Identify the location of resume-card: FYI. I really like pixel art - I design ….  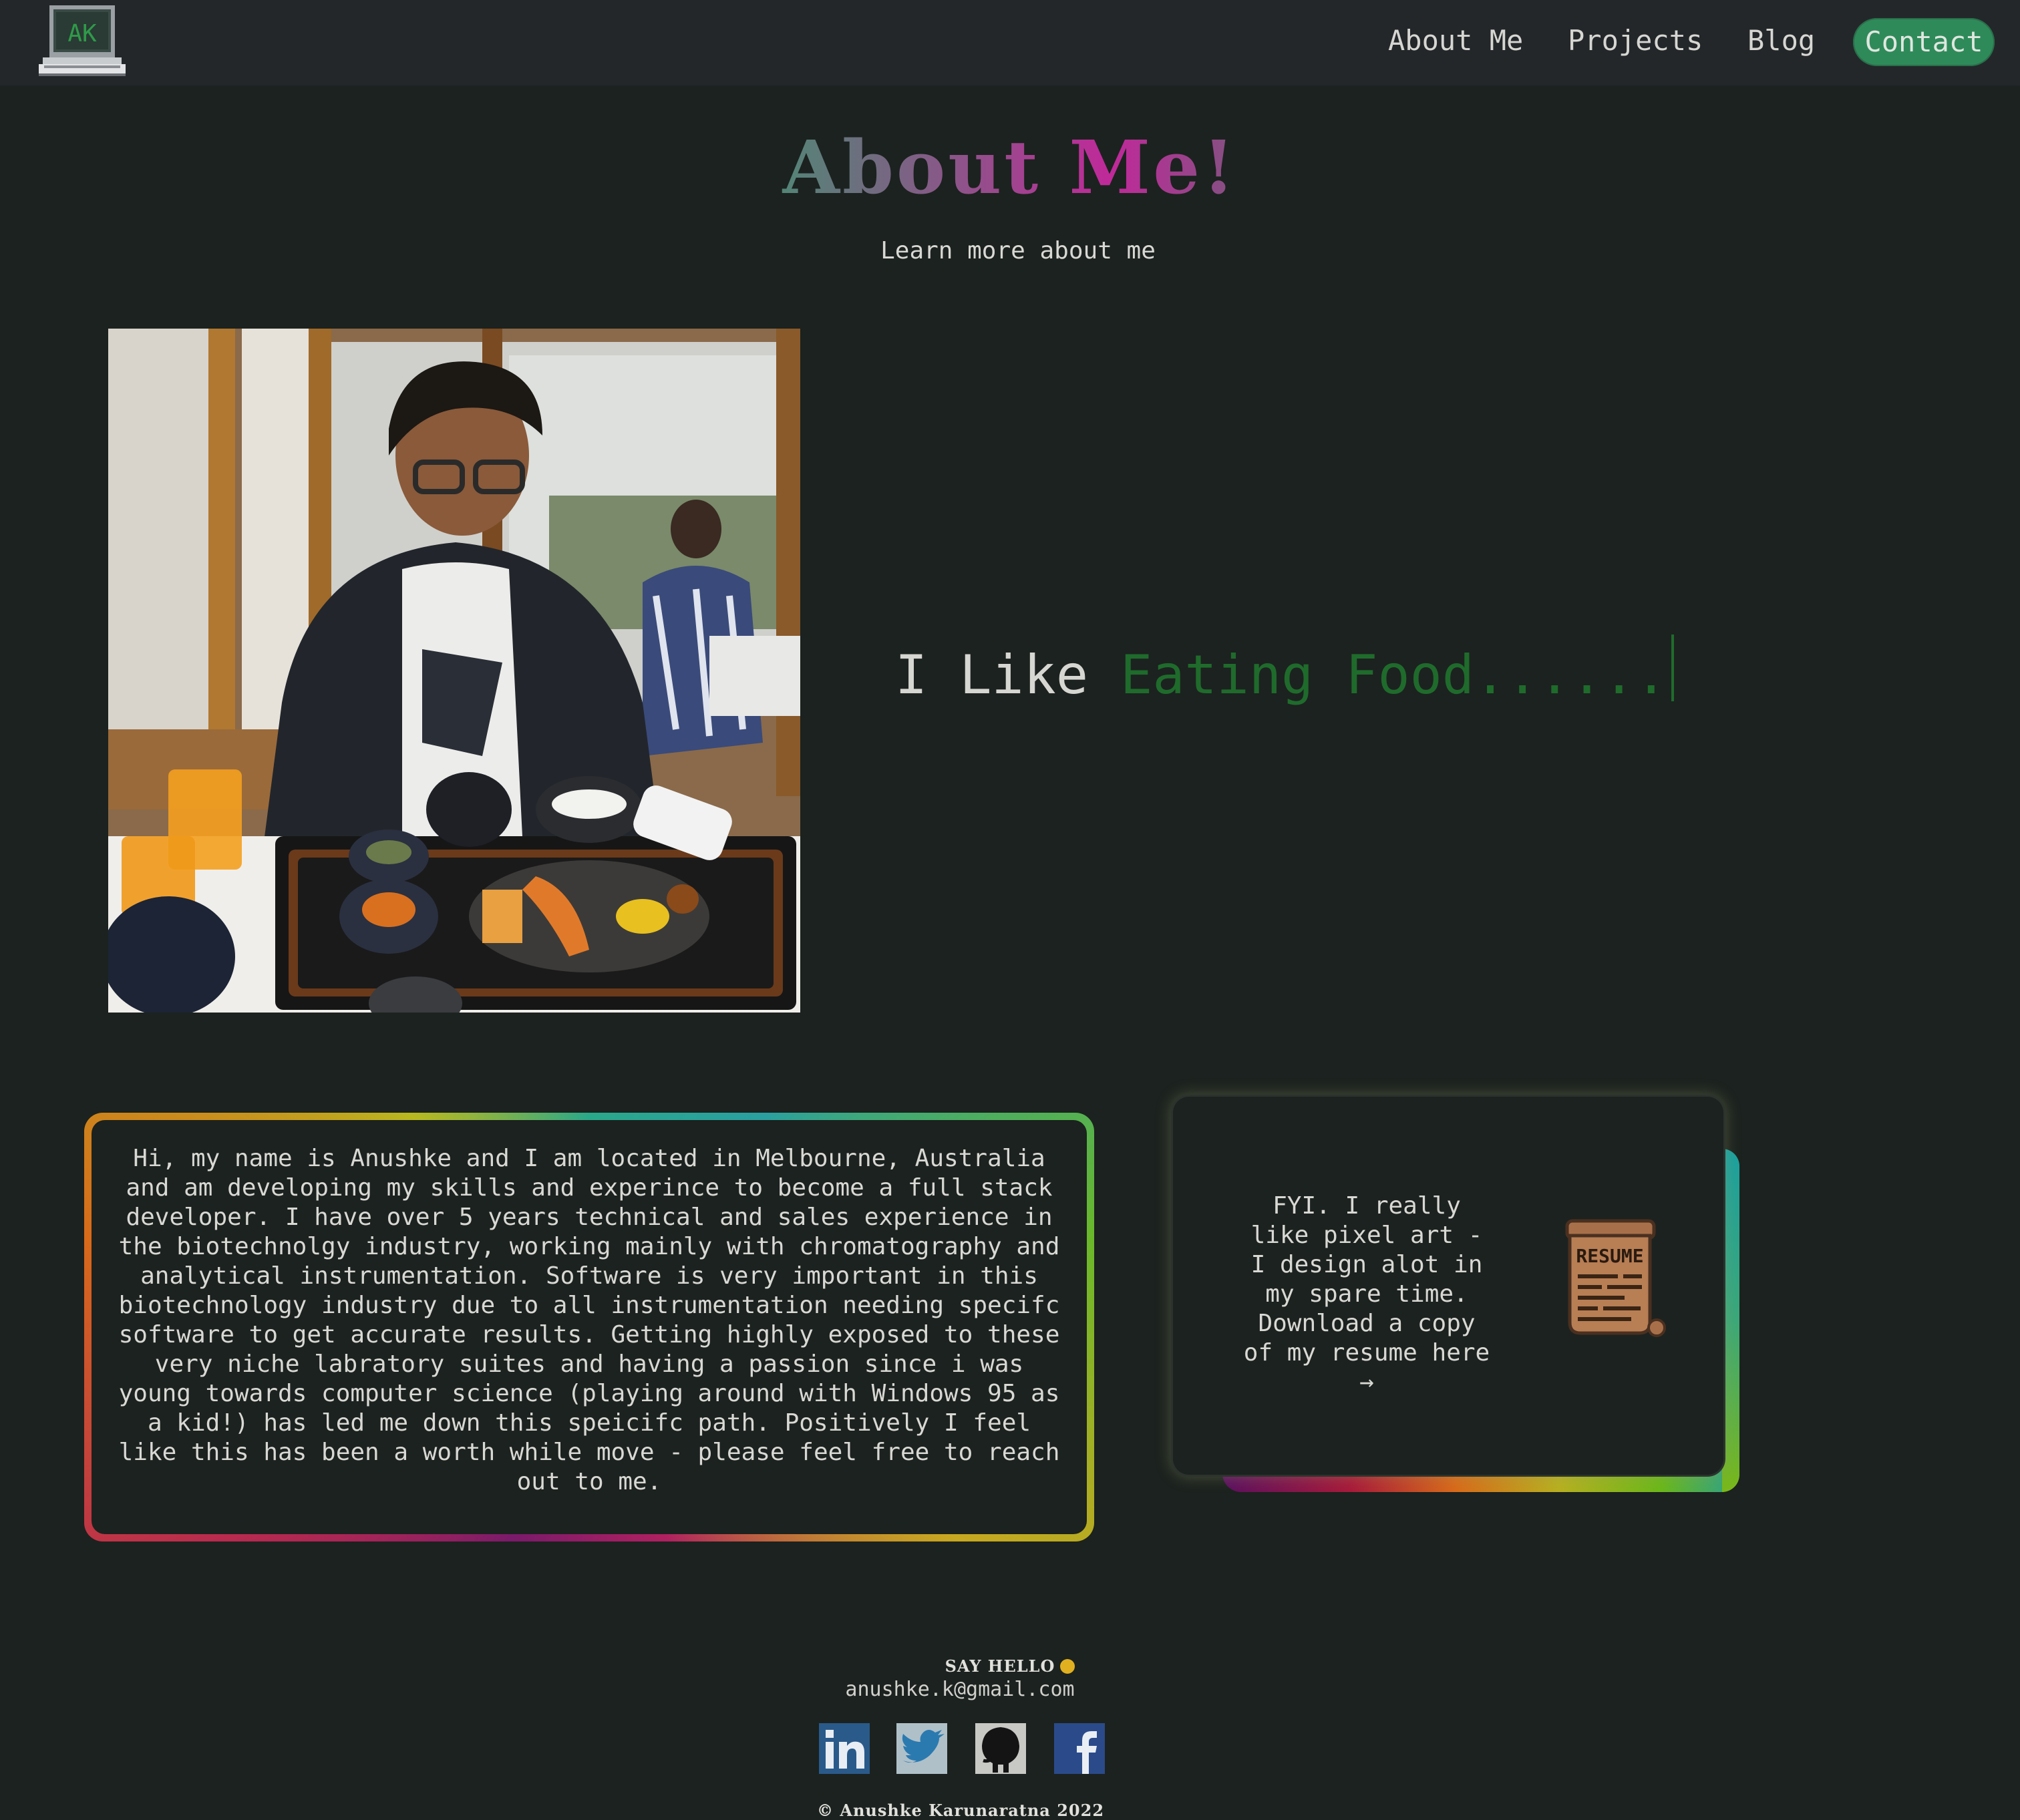
(1448, 1286).